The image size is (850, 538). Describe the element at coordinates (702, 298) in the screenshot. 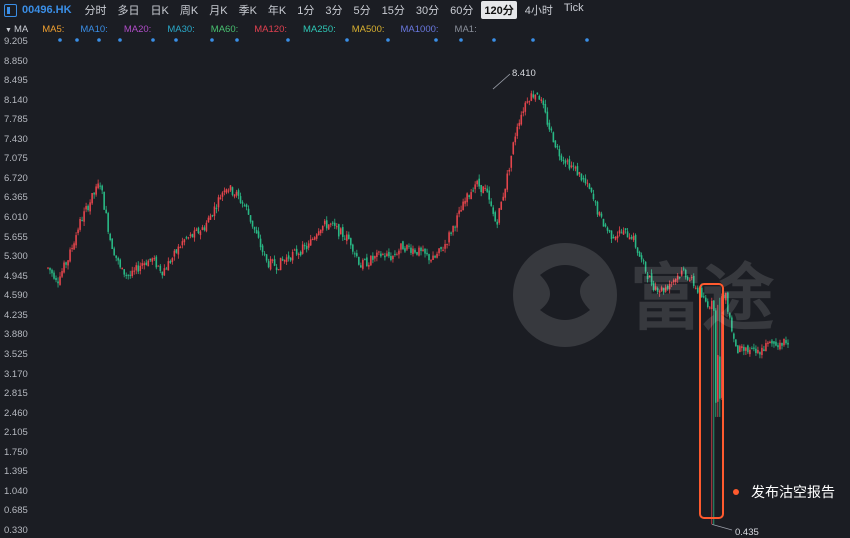

I see `svg-text: 富途` at that location.